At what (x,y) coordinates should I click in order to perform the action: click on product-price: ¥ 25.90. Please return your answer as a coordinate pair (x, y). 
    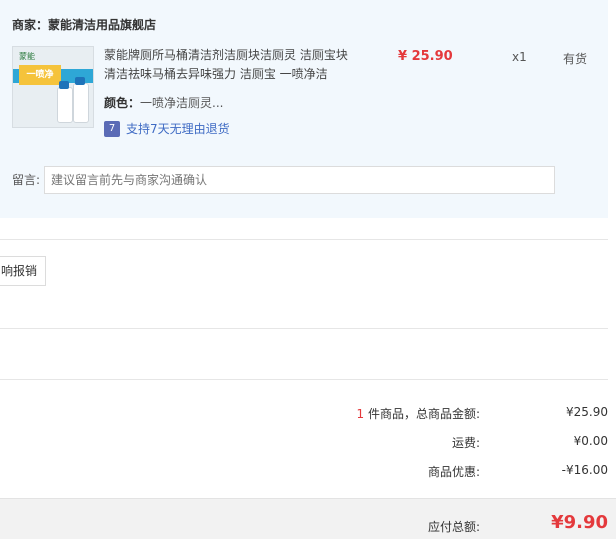
    Looking at the image, I should click on (425, 56).